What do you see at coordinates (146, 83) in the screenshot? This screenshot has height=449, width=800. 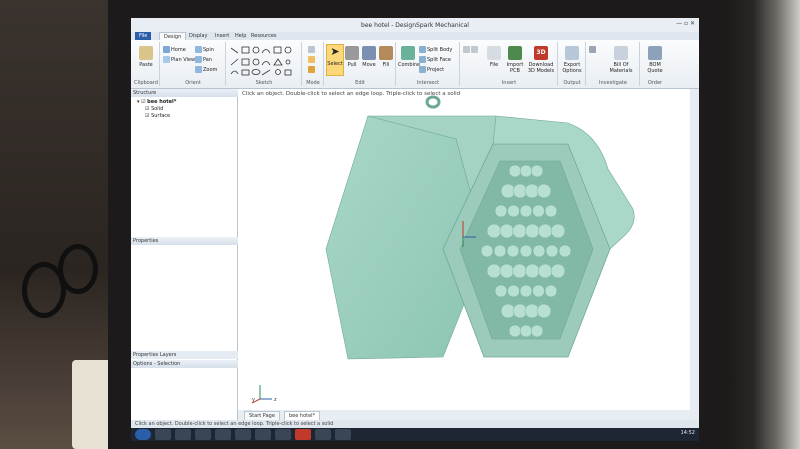 I see `clipboard-label: Clipboard` at bounding box center [146, 83].